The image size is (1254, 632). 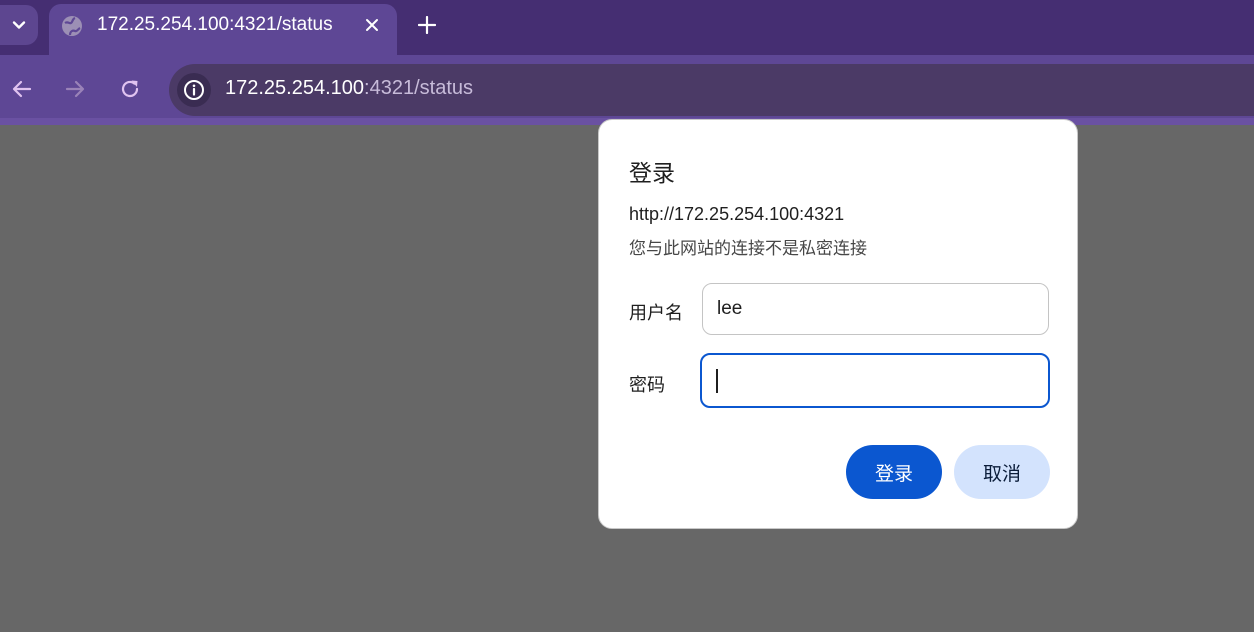 What do you see at coordinates (656, 313) in the screenshot?
I see `username-label: 用户名` at bounding box center [656, 313].